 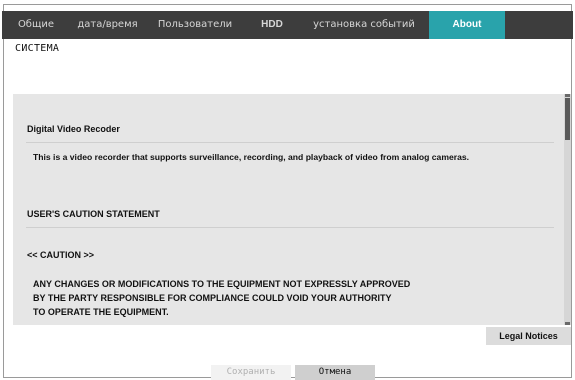 What do you see at coordinates (364, 25) in the screenshot?
I see `tab-event-setup: установка событий` at bounding box center [364, 25].